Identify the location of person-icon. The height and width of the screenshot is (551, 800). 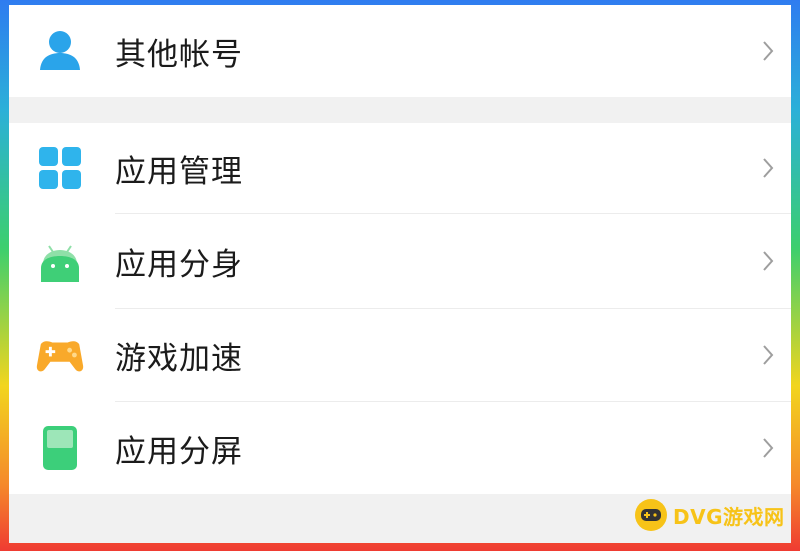
(60, 51).